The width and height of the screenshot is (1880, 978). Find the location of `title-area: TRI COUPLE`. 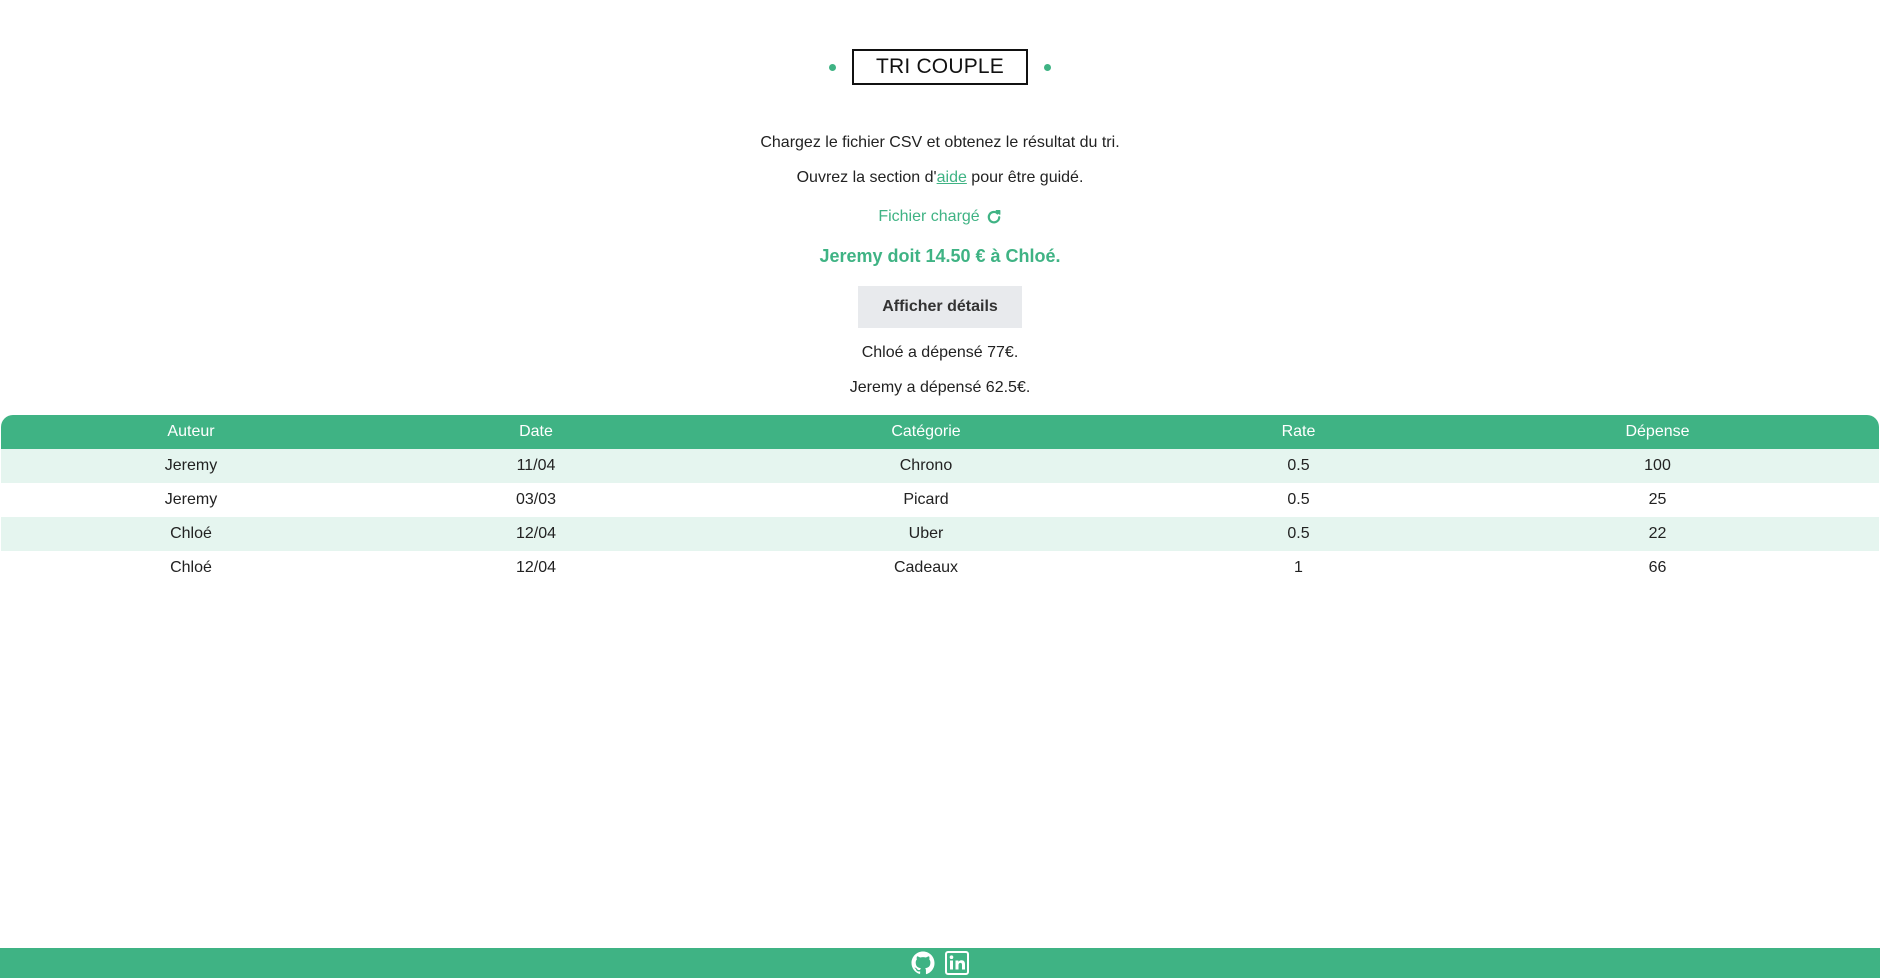

title-area: TRI COUPLE is located at coordinates (940, 67).